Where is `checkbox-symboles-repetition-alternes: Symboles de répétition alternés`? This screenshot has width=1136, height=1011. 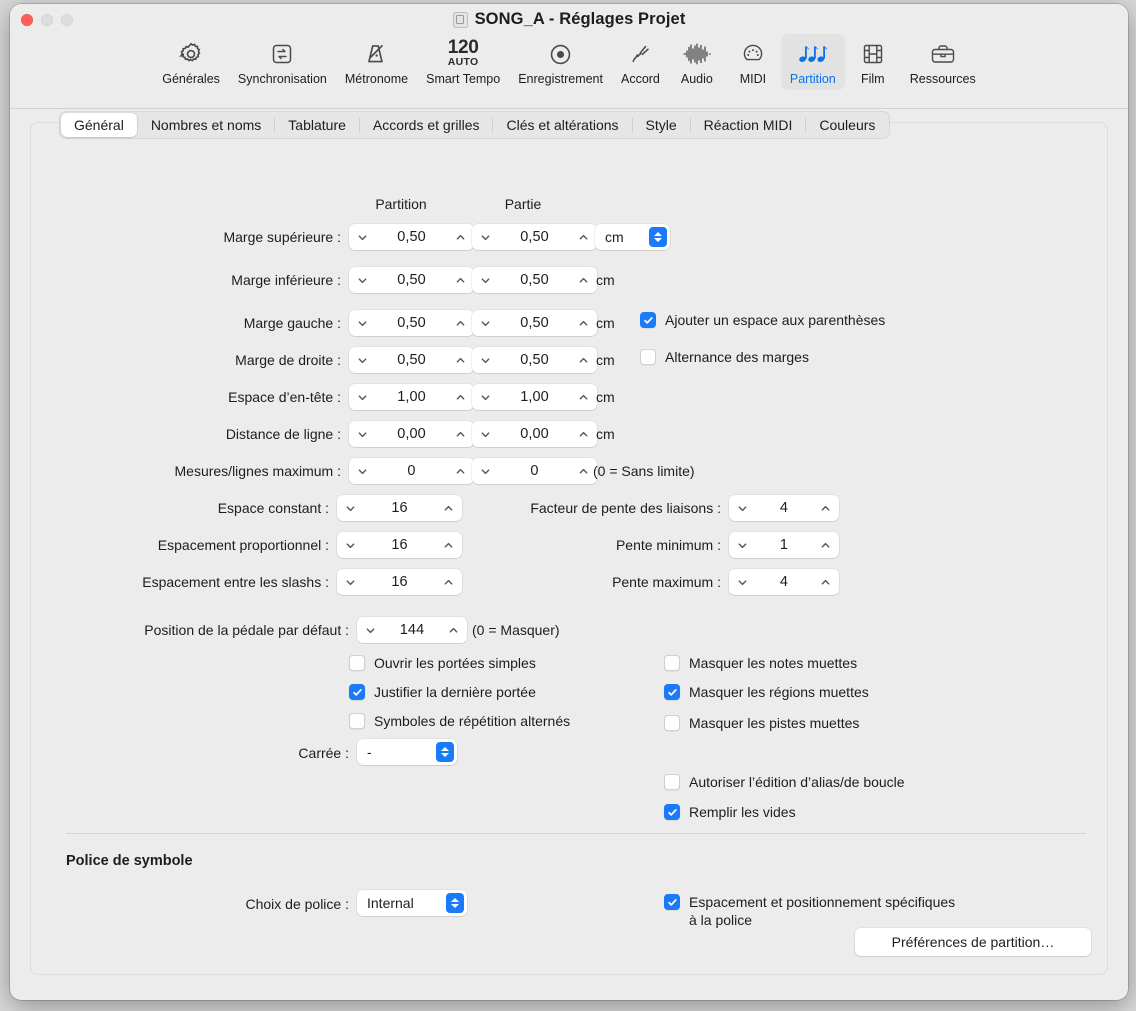
checkbox-symboles-repetition-alternes: Symboles de répétition alternés is located at coordinates (459, 721).